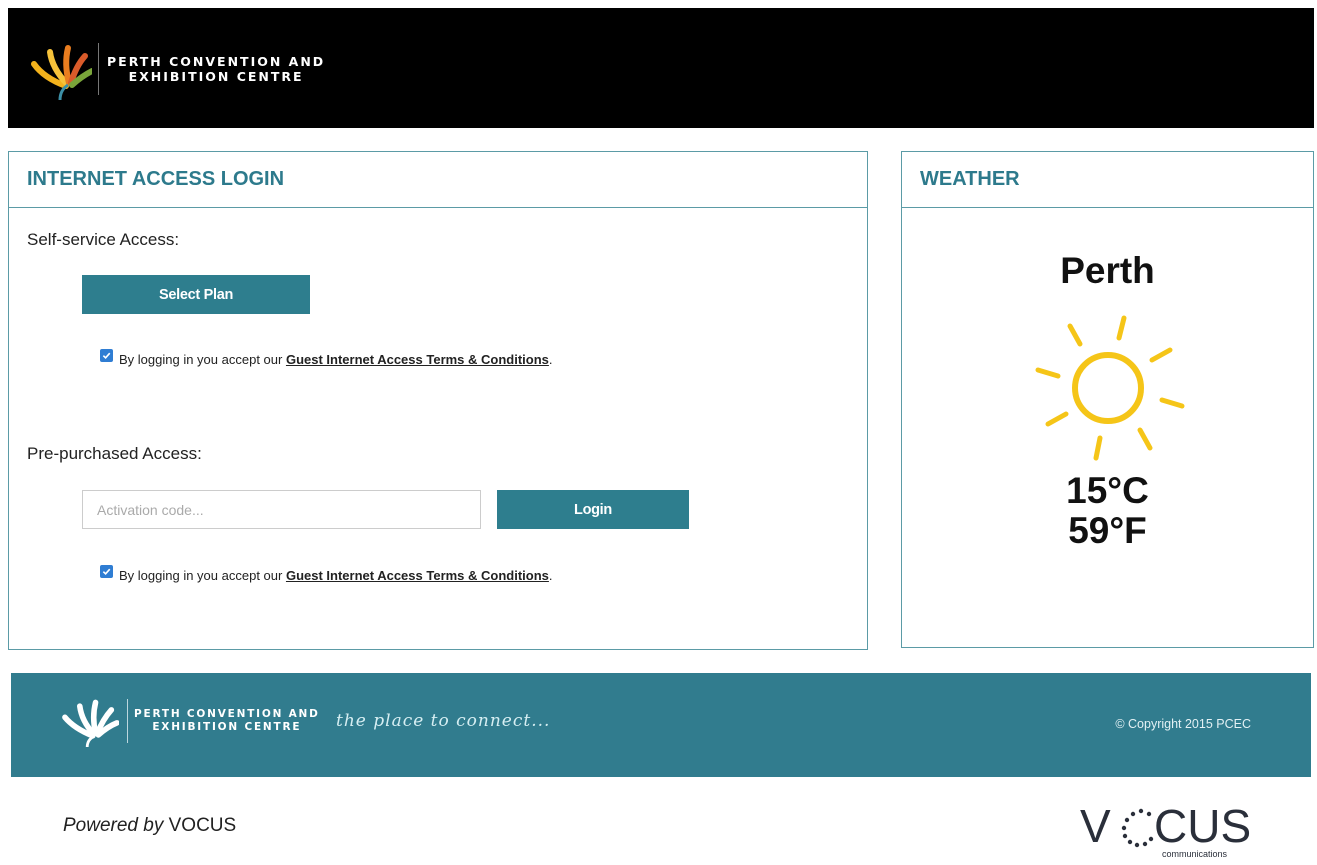 This screenshot has height=865, width=1317. I want to click on vocus-letters-cus: CUS, so click(1202, 826).